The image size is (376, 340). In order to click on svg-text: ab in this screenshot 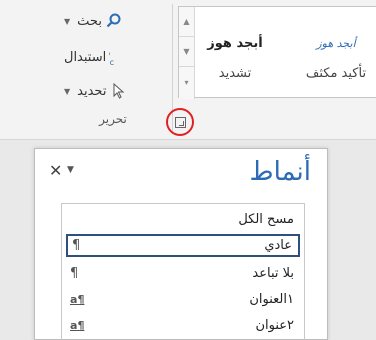, I will do `click(109, 53)`.